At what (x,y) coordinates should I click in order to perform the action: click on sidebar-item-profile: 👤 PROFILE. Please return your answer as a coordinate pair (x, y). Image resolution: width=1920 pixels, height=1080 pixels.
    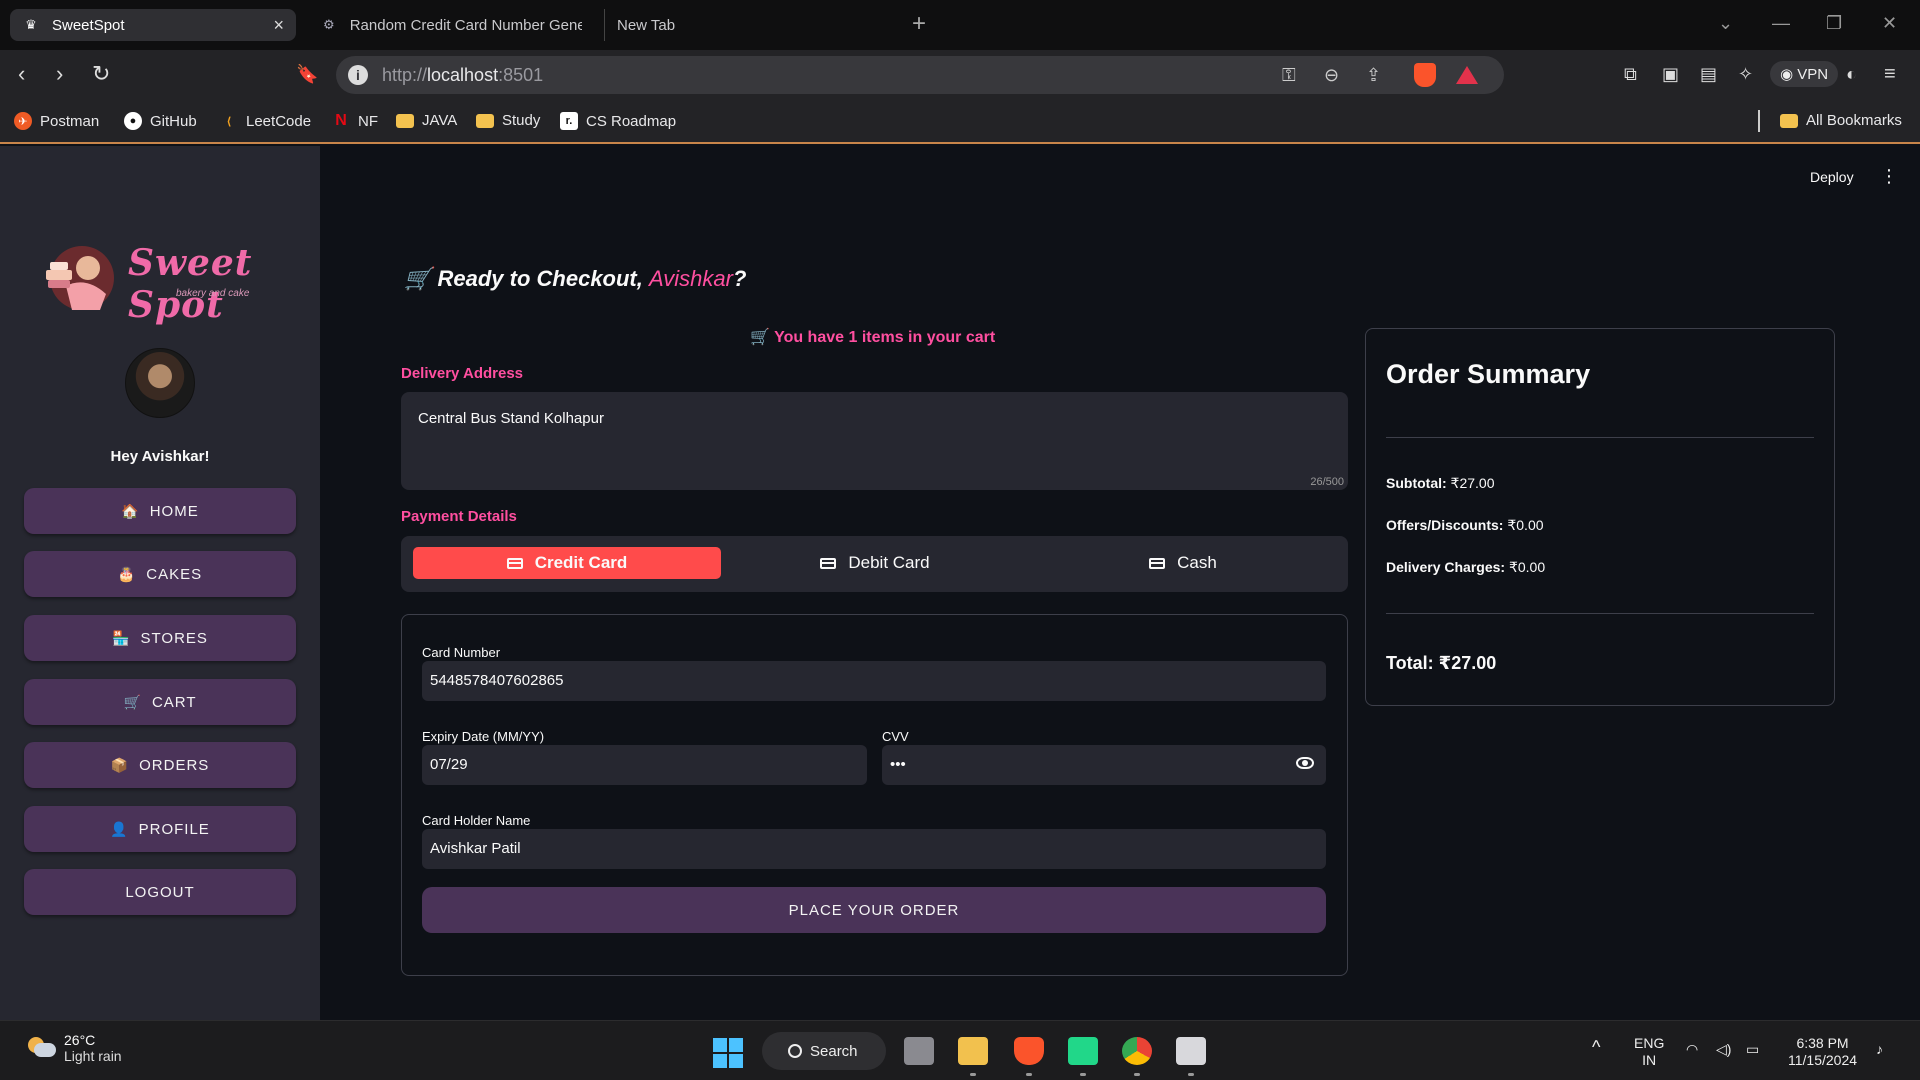
    Looking at the image, I should click on (160, 829).